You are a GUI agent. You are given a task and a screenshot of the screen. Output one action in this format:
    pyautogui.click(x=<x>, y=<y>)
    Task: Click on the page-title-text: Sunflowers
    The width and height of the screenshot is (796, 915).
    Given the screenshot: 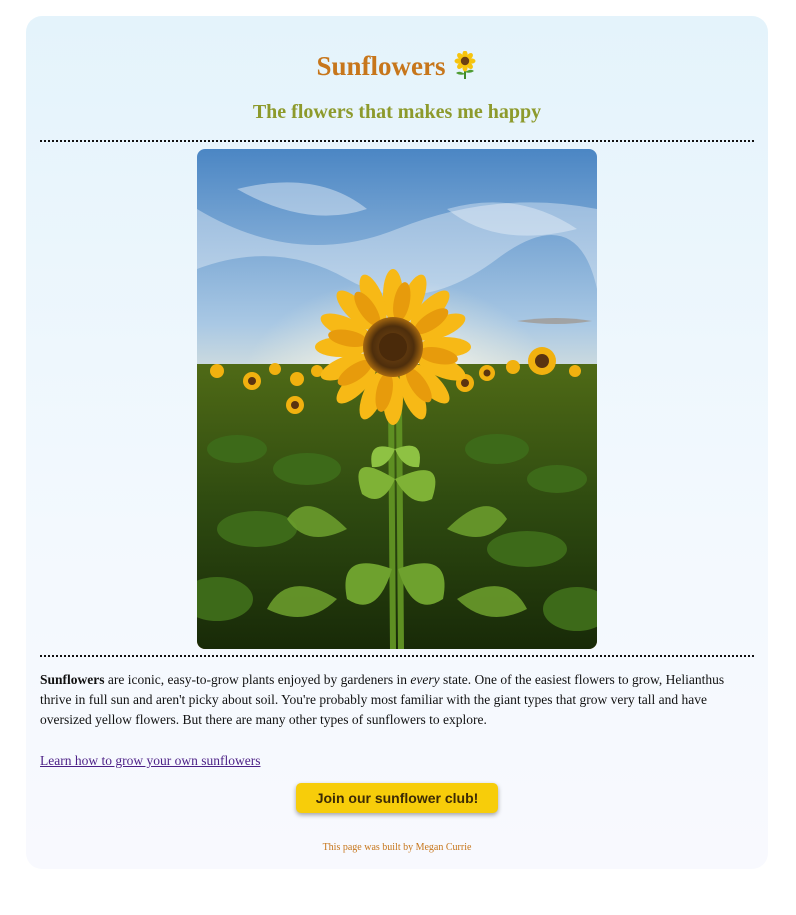 What is the action you would take?
    pyautogui.click(x=381, y=66)
    